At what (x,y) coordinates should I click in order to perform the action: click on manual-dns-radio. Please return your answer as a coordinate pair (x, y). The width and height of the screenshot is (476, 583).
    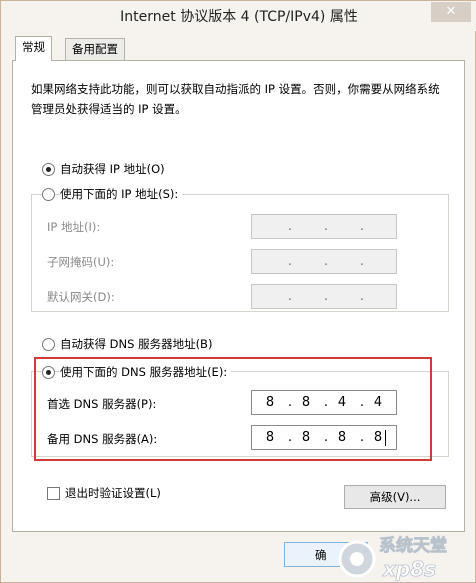
    Looking at the image, I should click on (48, 372).